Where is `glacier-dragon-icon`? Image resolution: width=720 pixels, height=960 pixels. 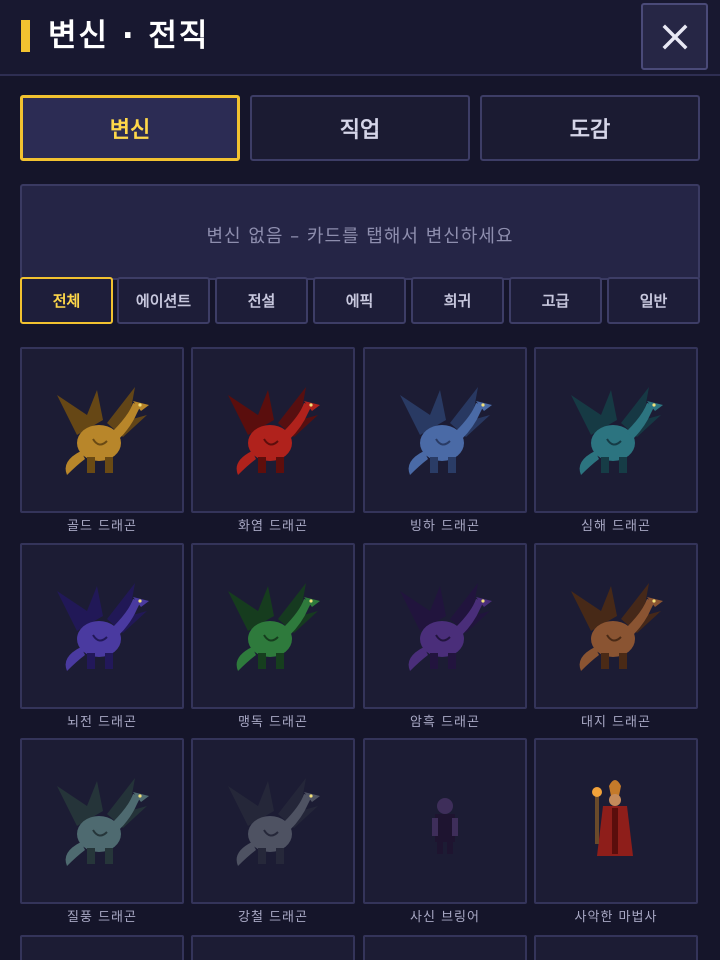 glacier-dragon-icon is located at coordinates (446, 431).